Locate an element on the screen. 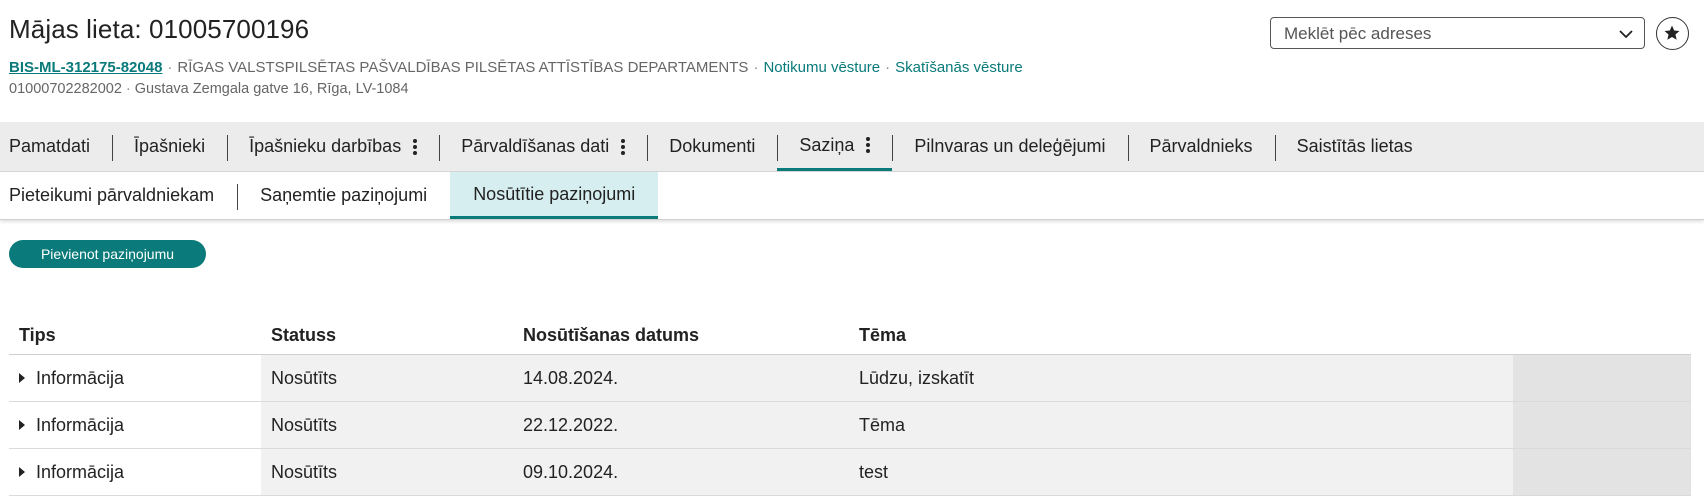  tab-label: Īpašnieku darbības is located at coordinates (325, 146).